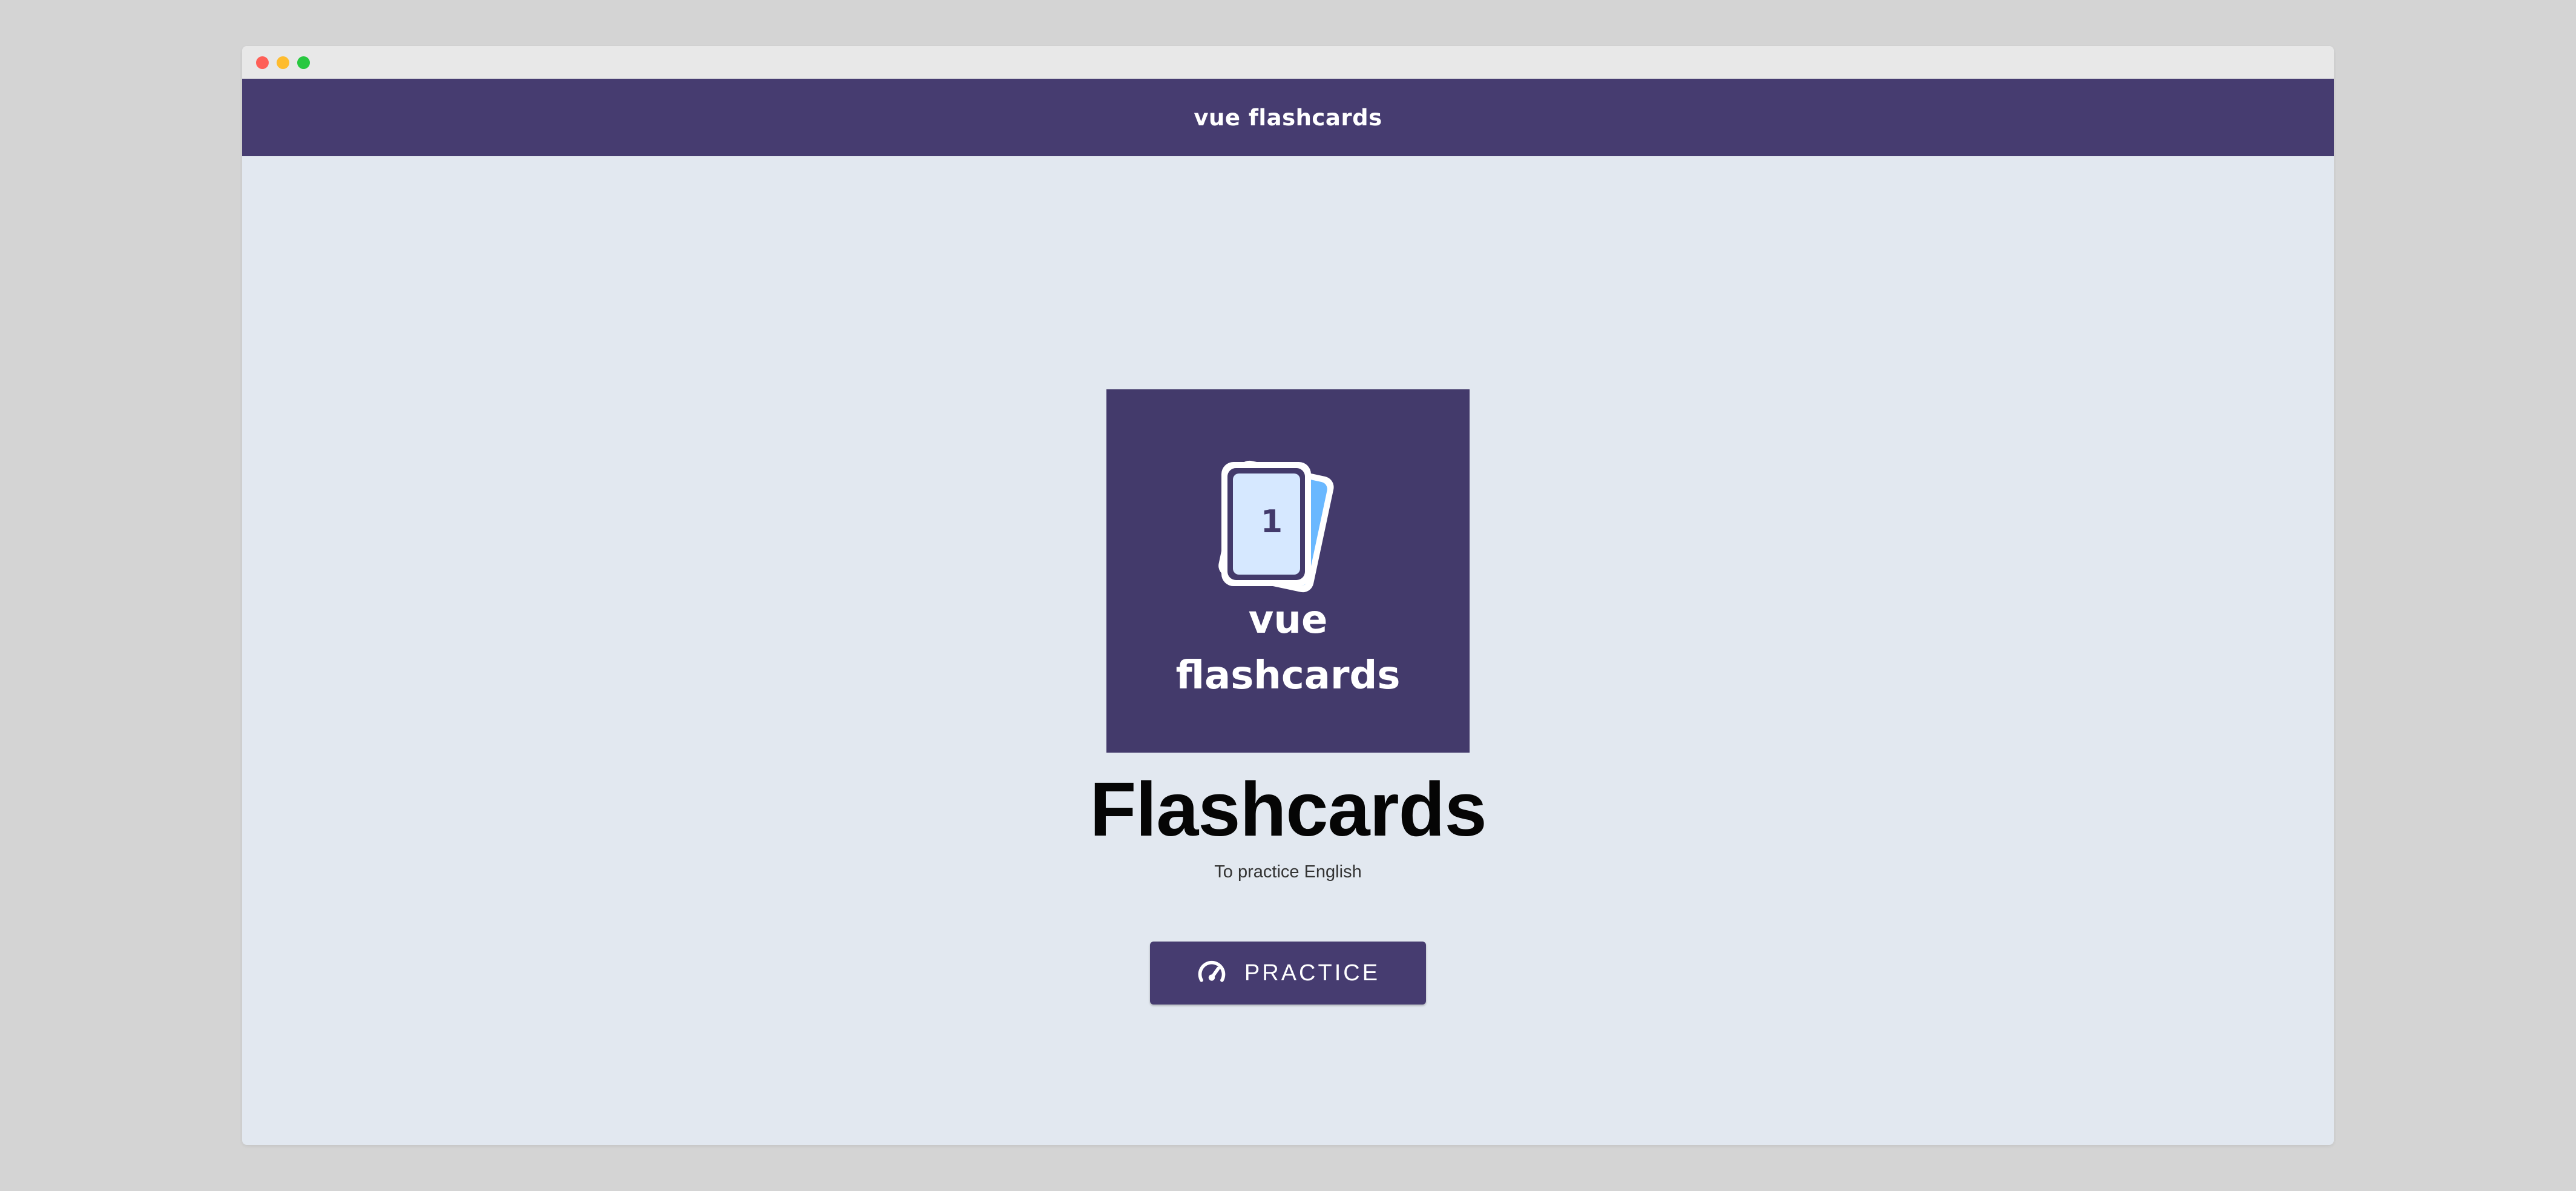 The width and height of the screenshot is (2576, 1191). I want to click on app-toolbar: vue flashcards, so click(1288, 117).